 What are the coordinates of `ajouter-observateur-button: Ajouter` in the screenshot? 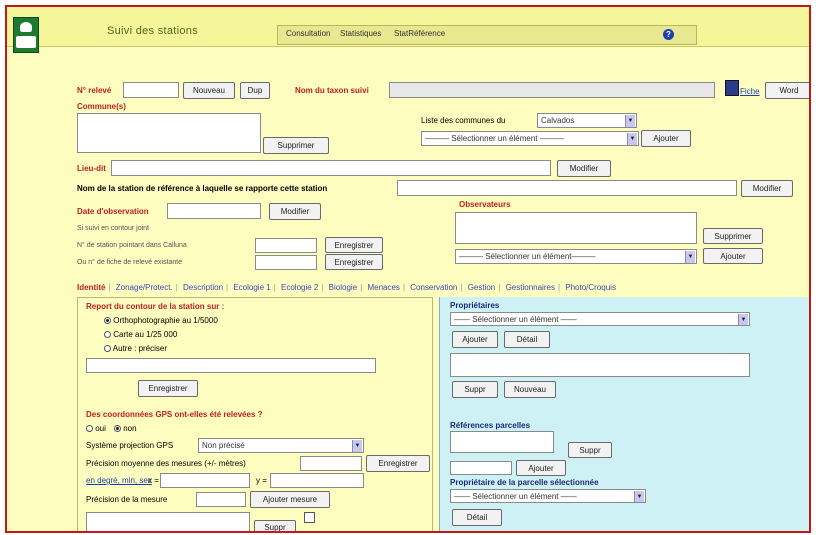 It's located at (733, 256).